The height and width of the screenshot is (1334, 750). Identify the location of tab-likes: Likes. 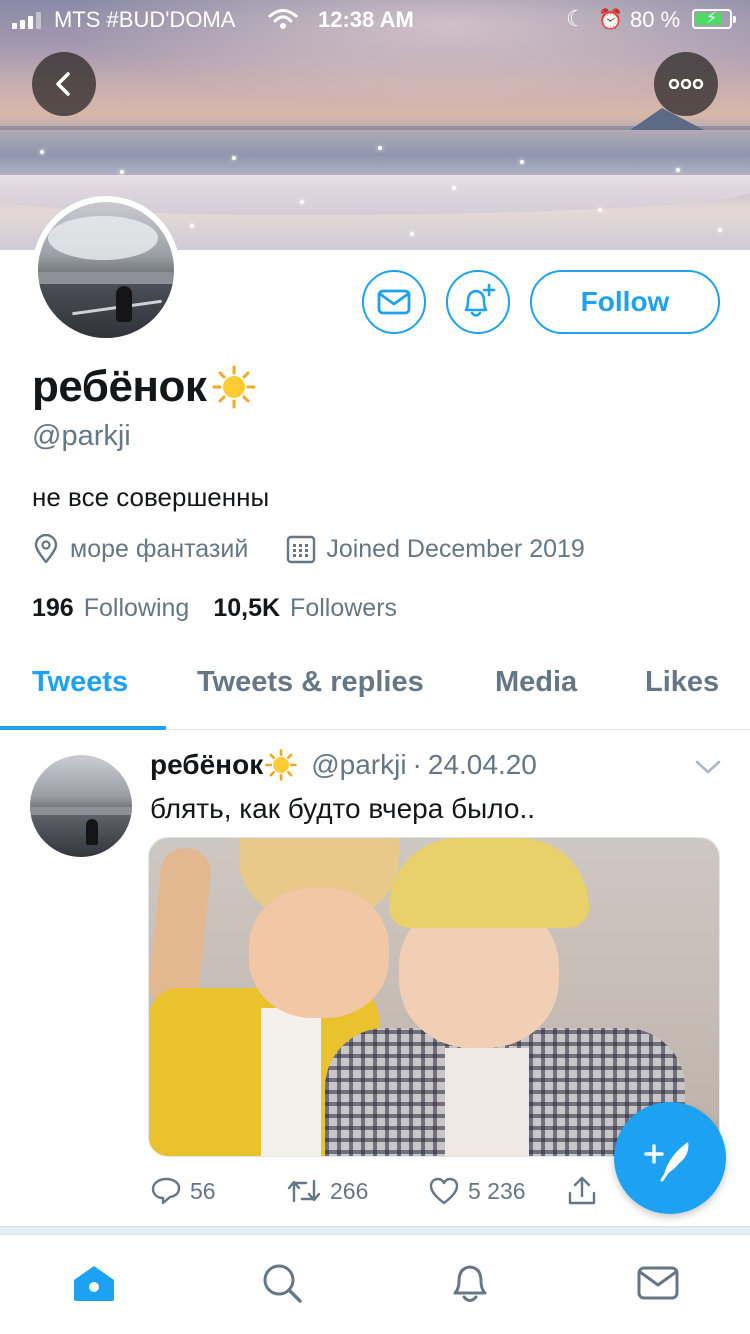
(682, 682).